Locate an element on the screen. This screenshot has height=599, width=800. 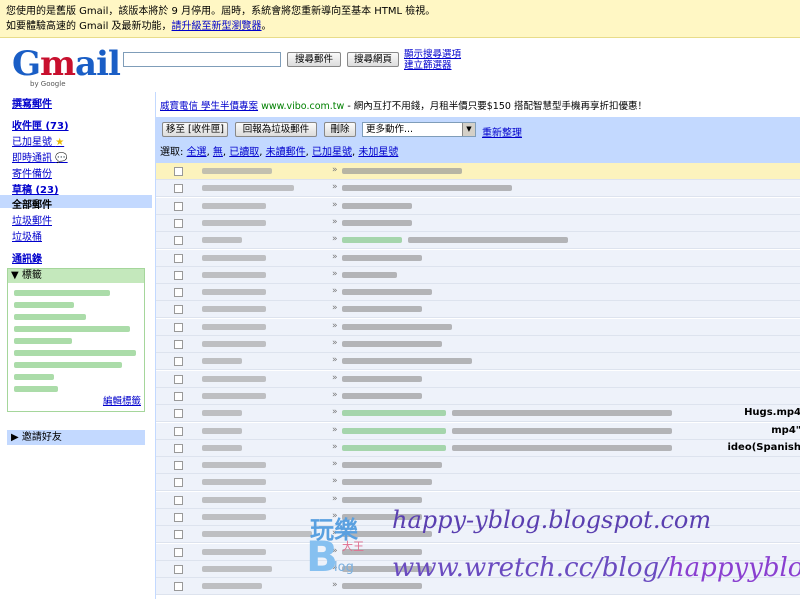
refresh-link: 重新整理 is located at coordinates (502, 131).